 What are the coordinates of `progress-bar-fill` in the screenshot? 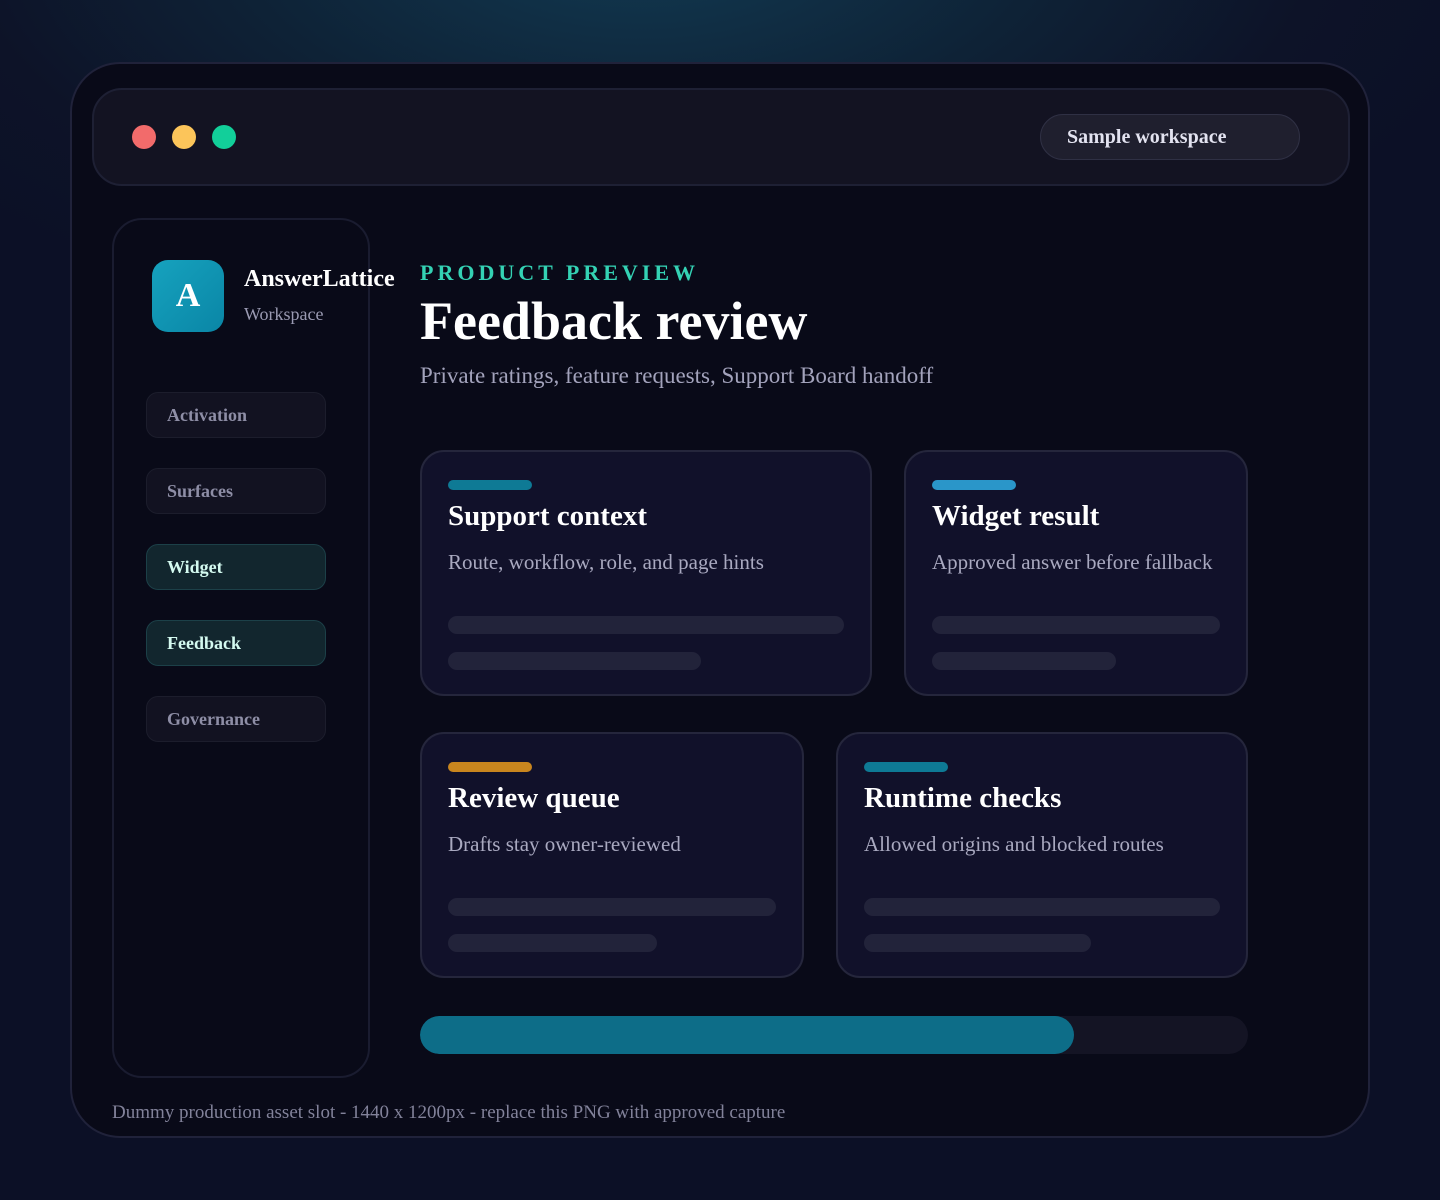 It's located at (747, 1035).